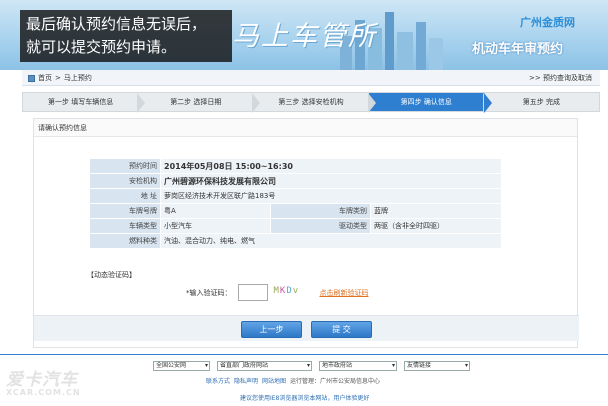  Describe the element at coordinates (436, 211) in the screenshot. I see `plate-type-value: 蓝牌` at that location.